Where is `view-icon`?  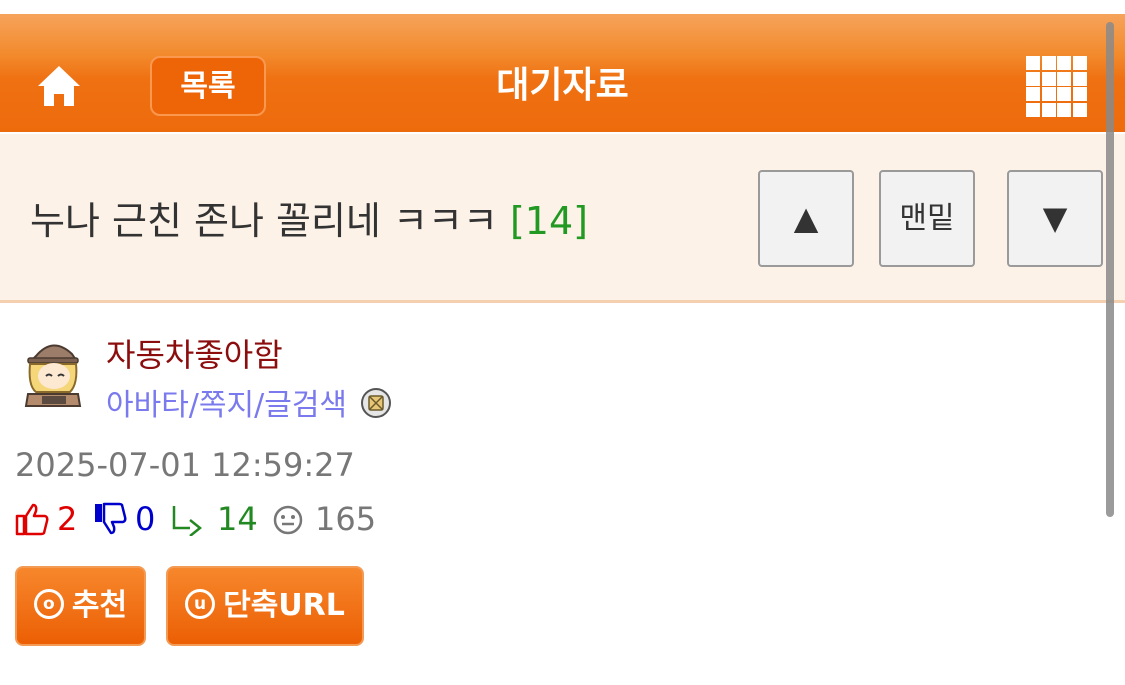
view-icon is located at coordinates (288, 520).